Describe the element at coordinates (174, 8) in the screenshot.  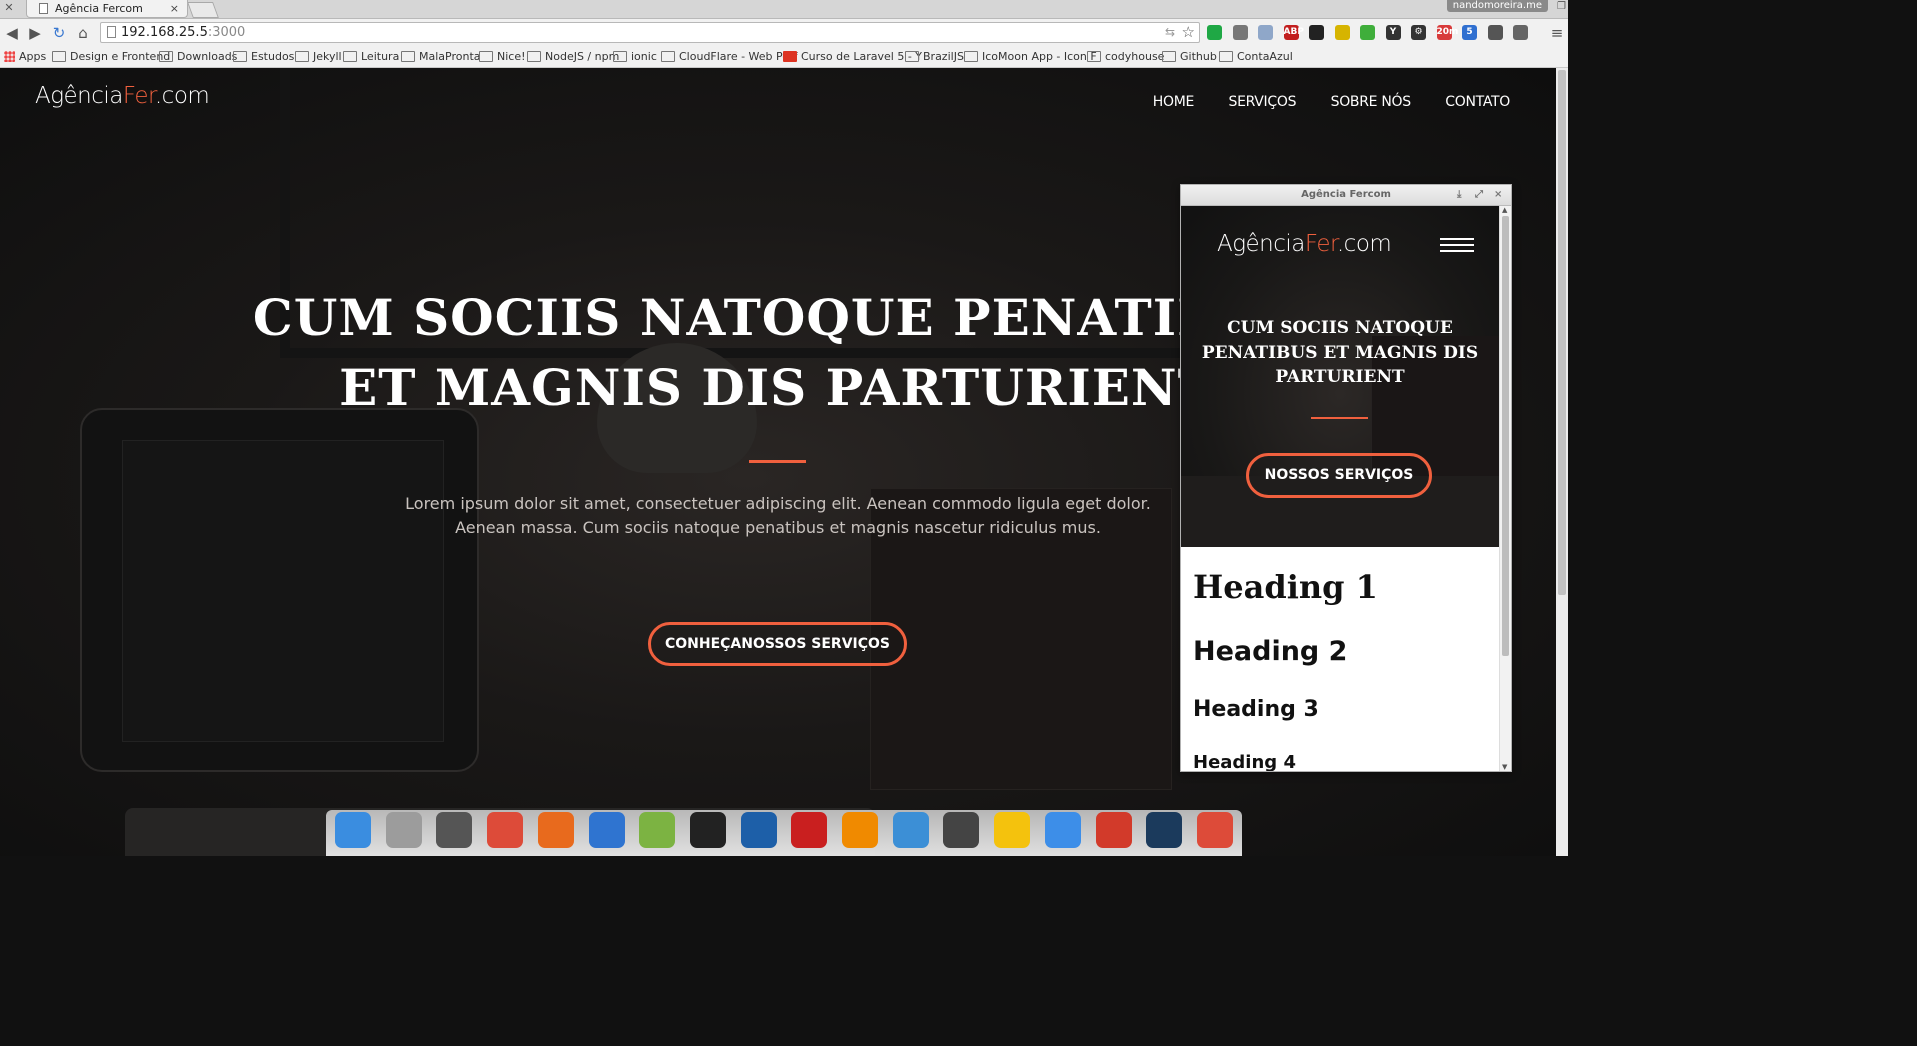
I see `tab-close-icon: ×` at that location.